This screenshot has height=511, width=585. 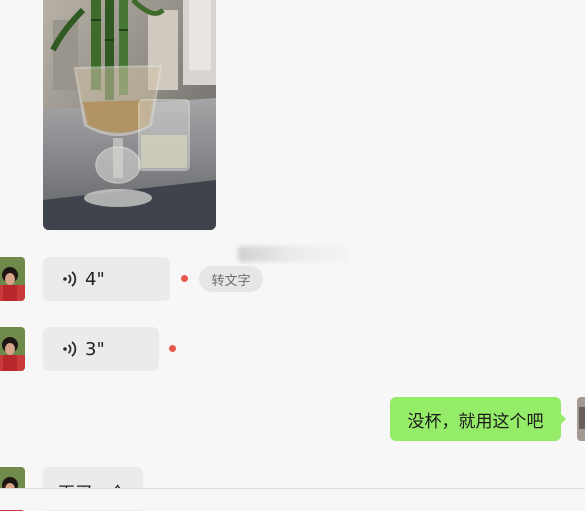 I want to click on my-avatar, so click(x=581, y=419).